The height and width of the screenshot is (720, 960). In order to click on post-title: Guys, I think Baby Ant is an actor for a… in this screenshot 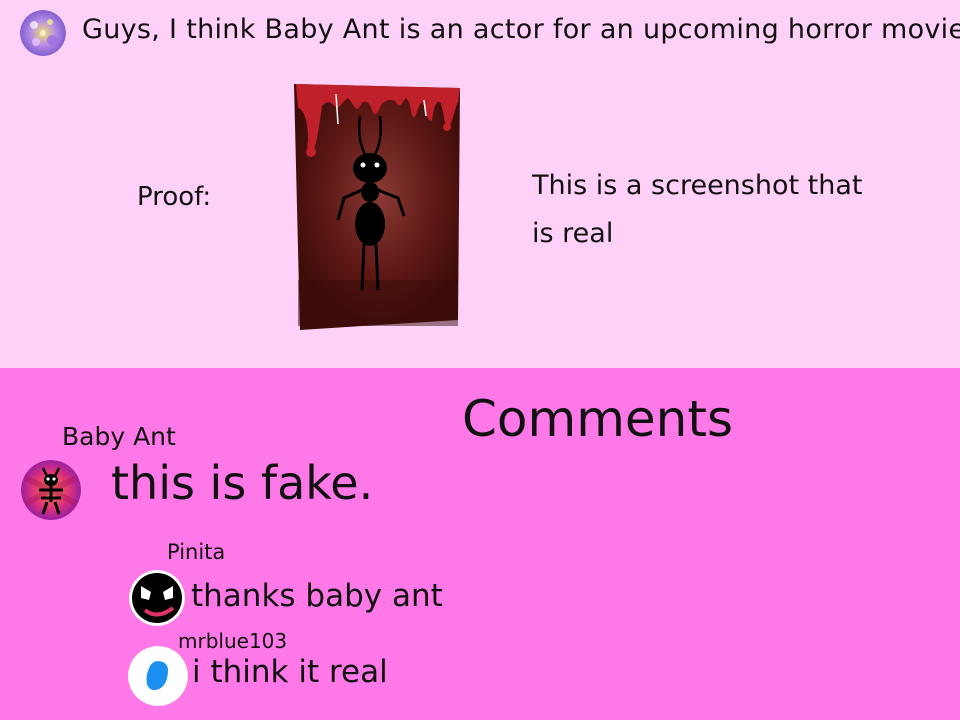, I will do `click(521, 29)`.